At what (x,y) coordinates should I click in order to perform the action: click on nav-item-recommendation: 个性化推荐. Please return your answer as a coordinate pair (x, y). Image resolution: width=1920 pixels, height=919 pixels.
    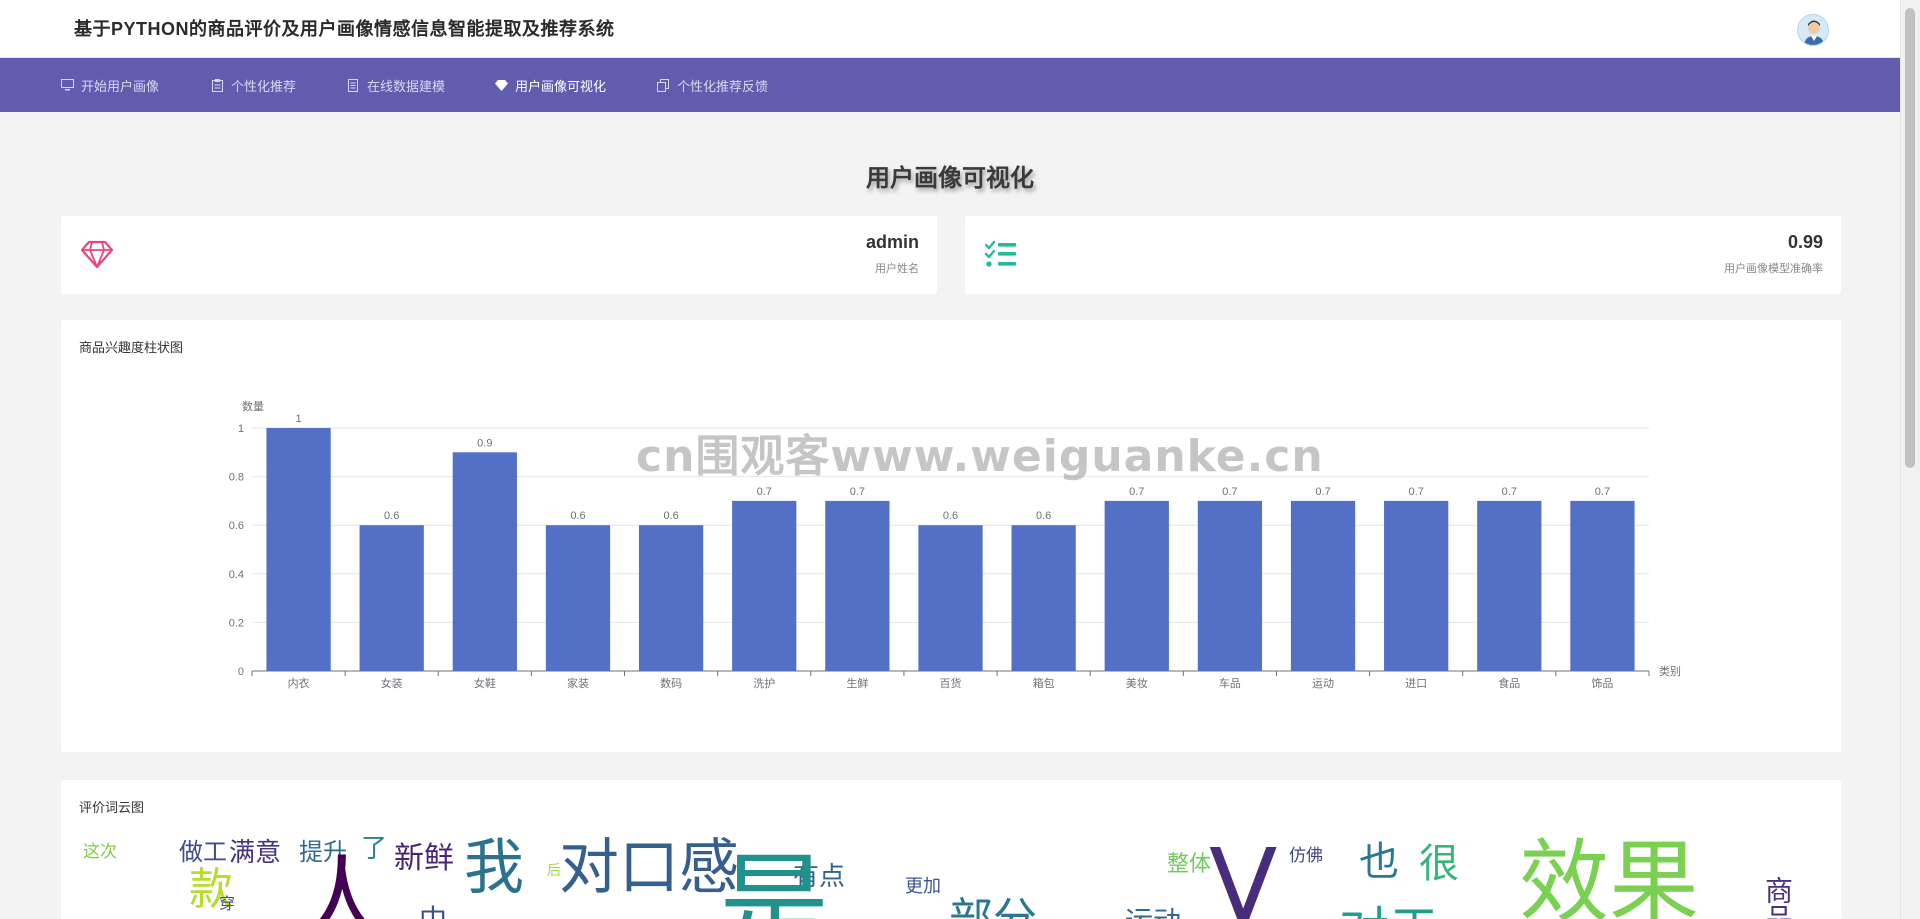
    Looking at the image, I should click on (253, 85).